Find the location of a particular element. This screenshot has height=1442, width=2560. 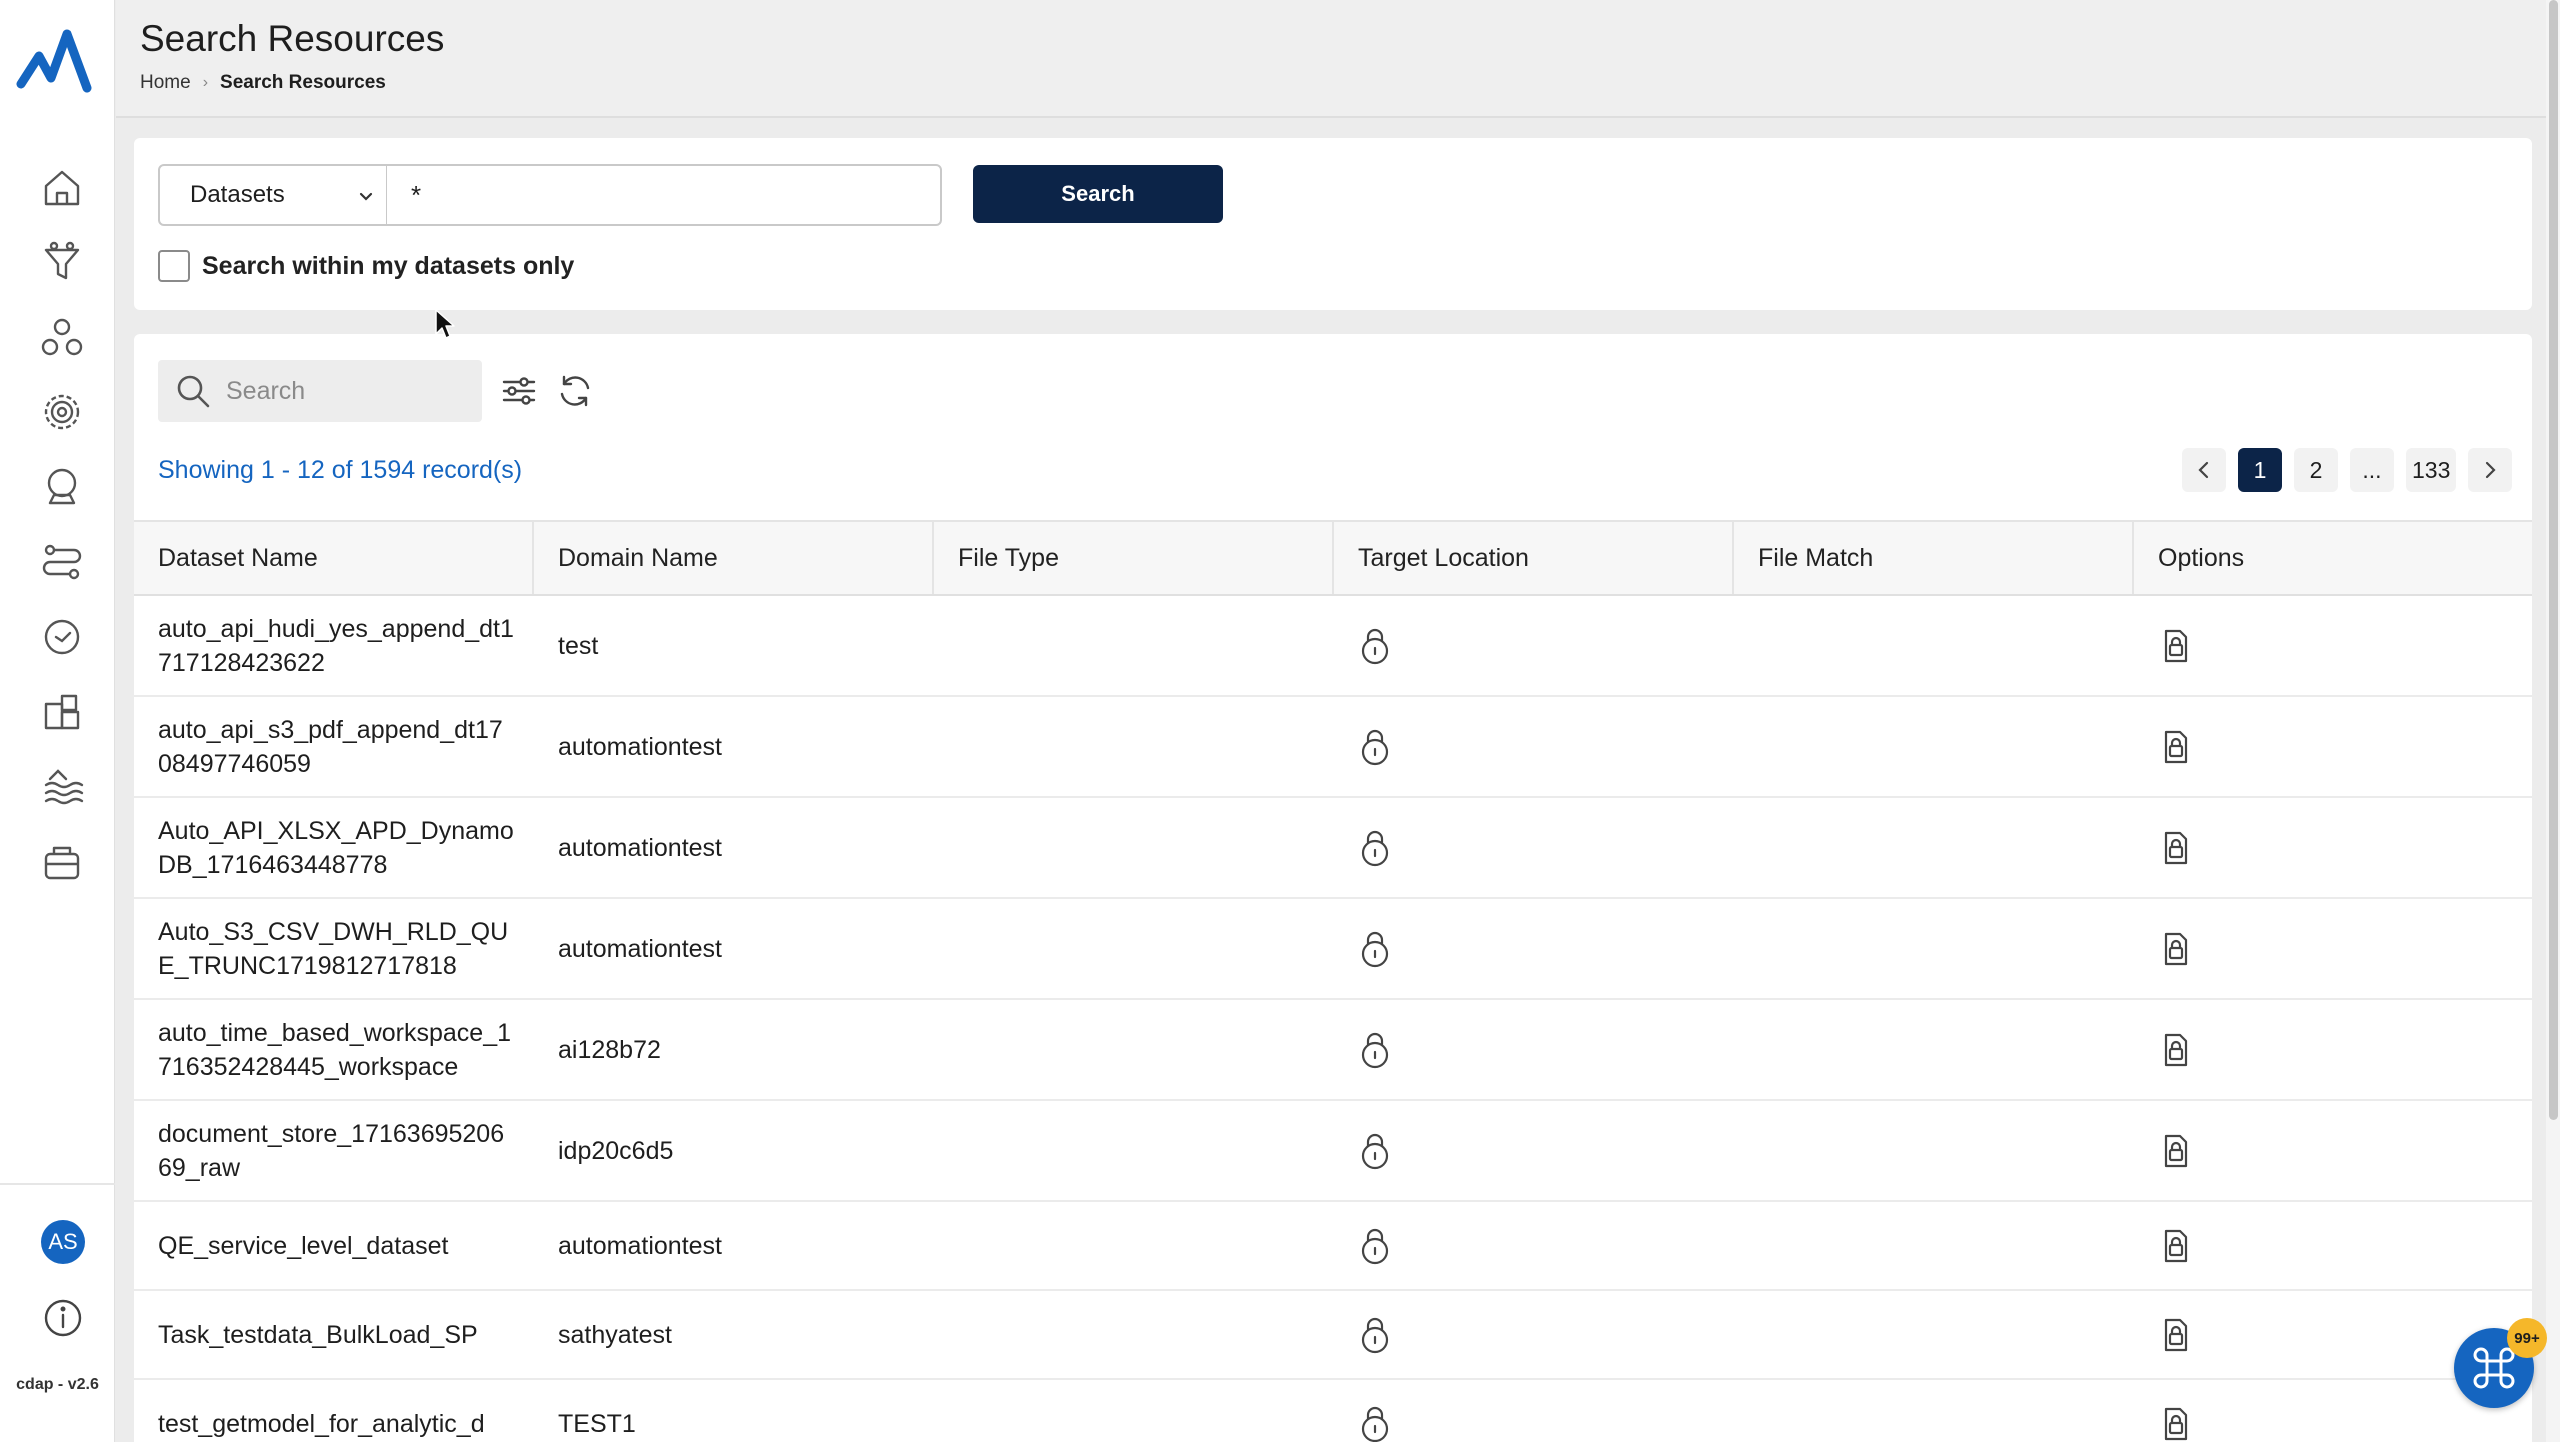

storage-icon is located at coordinates (62, 863).